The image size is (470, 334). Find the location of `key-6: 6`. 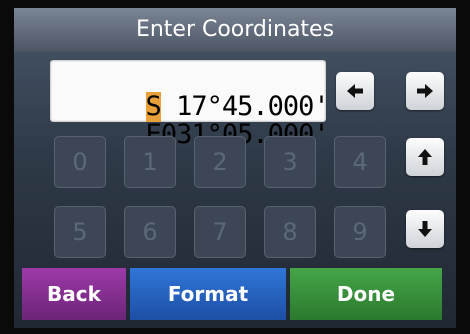

key-6: 6 is located at coordinates (150, 232).